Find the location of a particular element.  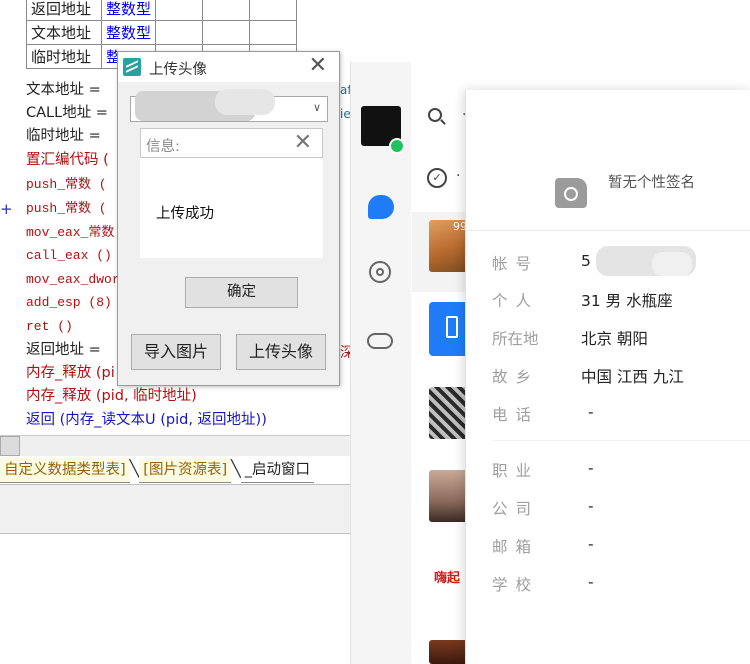

var-name-cell: 返回地址 is located at coordinates (64, 10).